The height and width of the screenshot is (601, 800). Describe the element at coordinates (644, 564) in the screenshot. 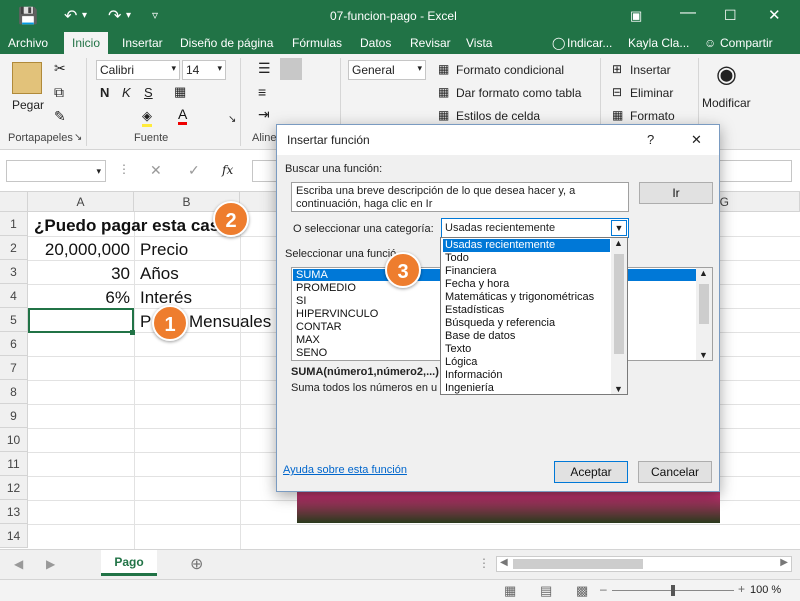

I see `horizontal-scrollbar: ◀ ▶` at that location.